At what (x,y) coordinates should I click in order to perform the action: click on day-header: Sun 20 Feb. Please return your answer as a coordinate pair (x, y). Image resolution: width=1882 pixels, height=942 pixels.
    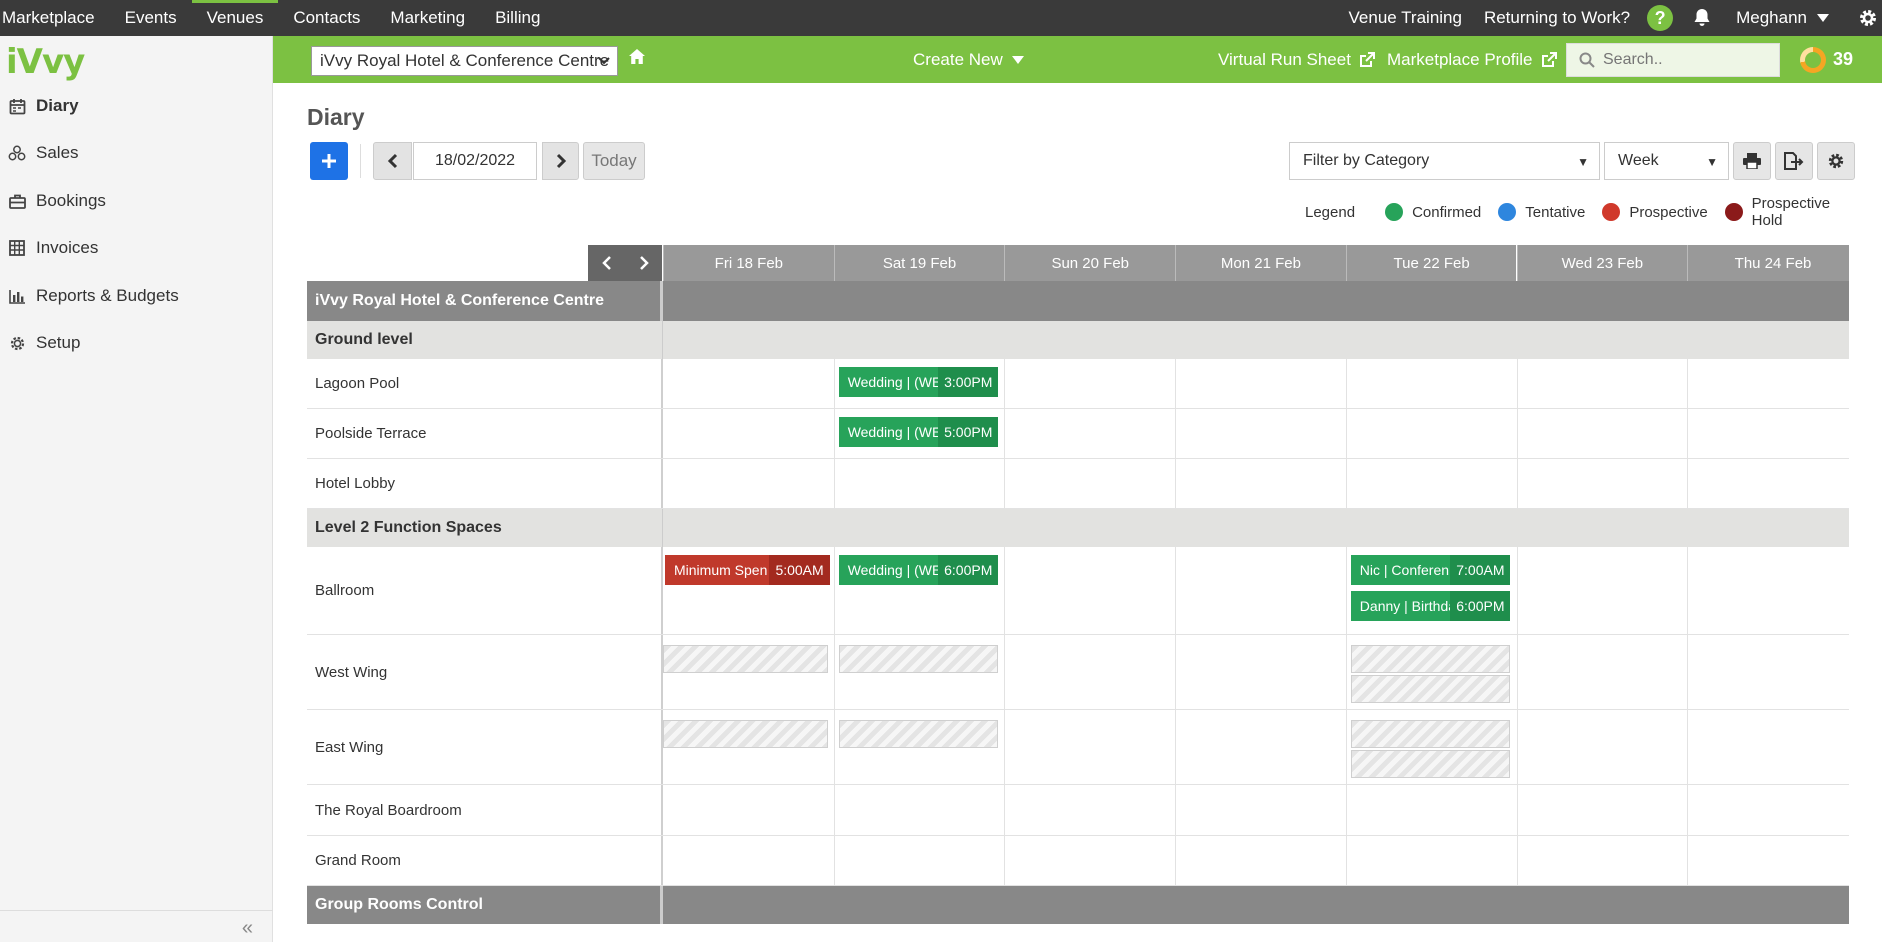
    Looking at the image, I should click on (1090, 263).